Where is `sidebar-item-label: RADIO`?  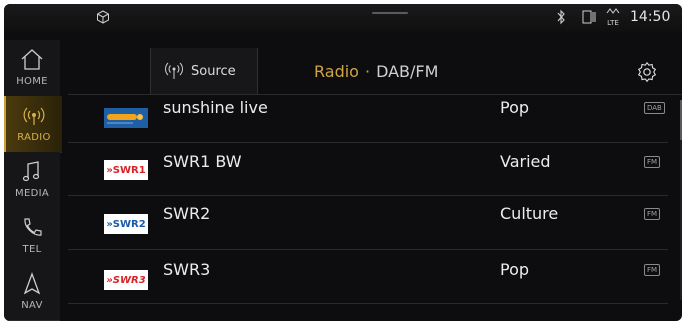 sidebar-item-label: RADIO is located at coordinates (34, 137).